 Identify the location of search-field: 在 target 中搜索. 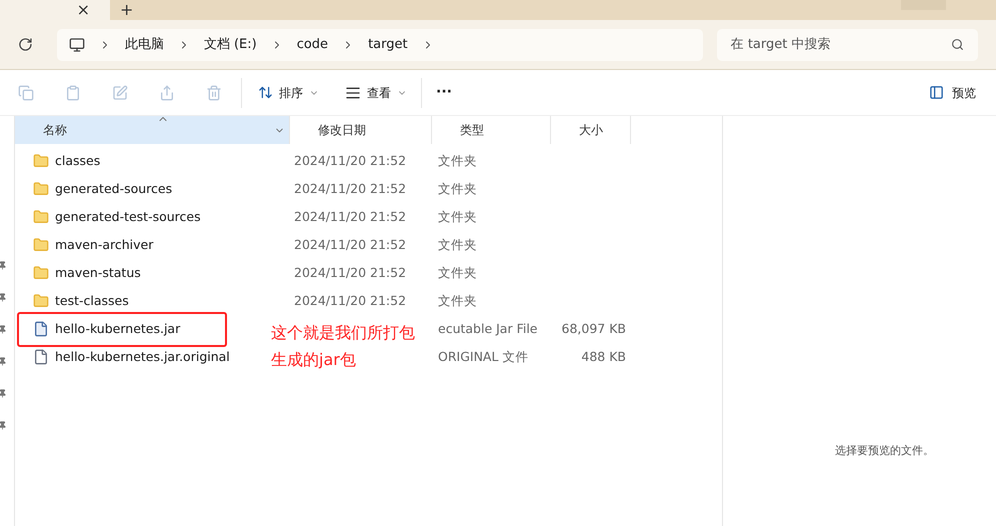
(847, 44).